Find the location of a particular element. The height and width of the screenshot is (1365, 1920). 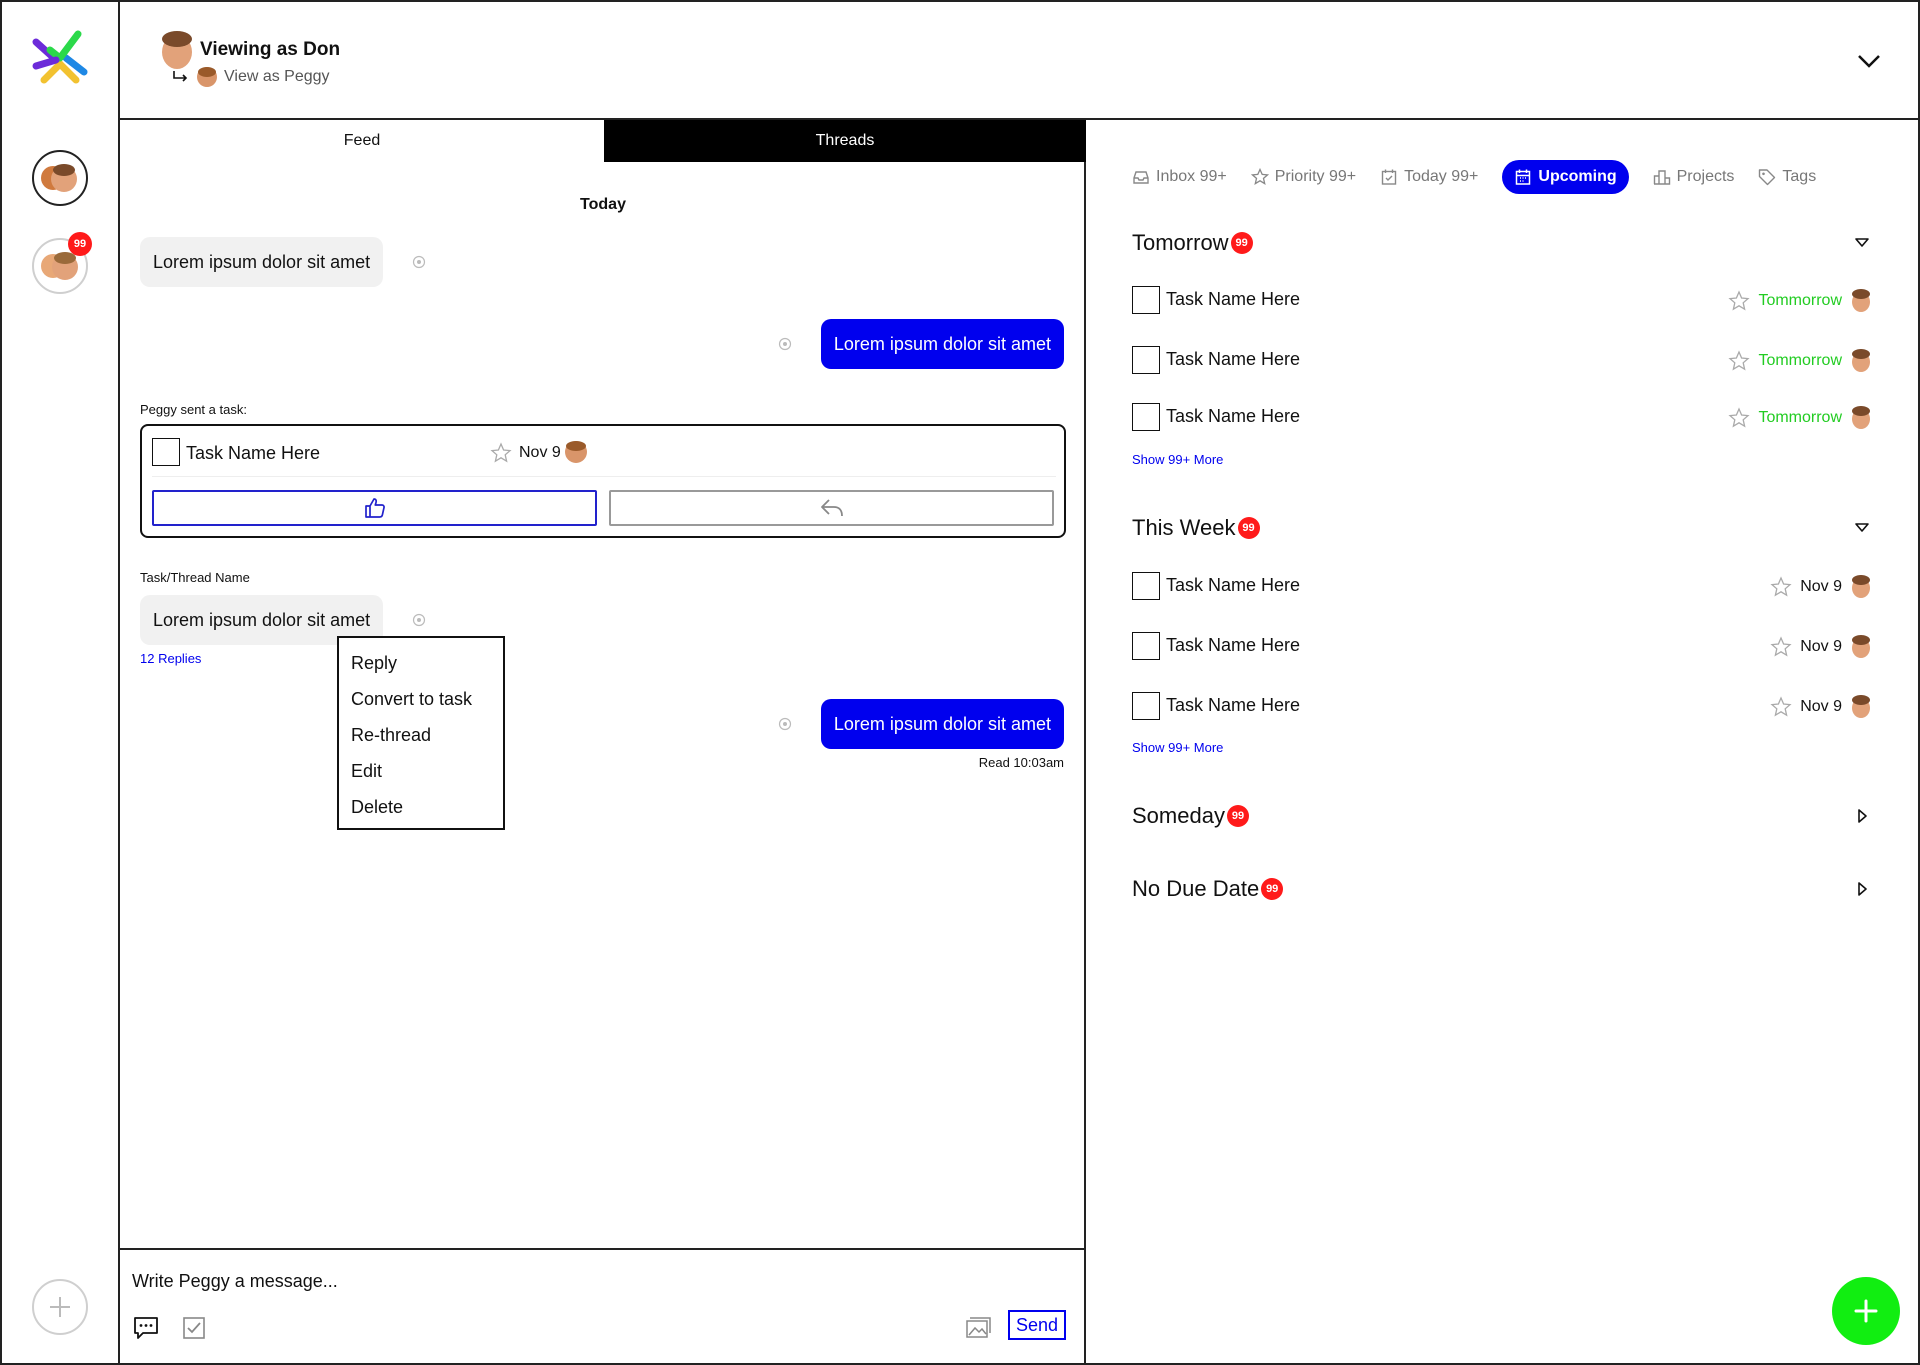

task-row: Task Name Here Tommorrow is located at coordinates (1502, 361).